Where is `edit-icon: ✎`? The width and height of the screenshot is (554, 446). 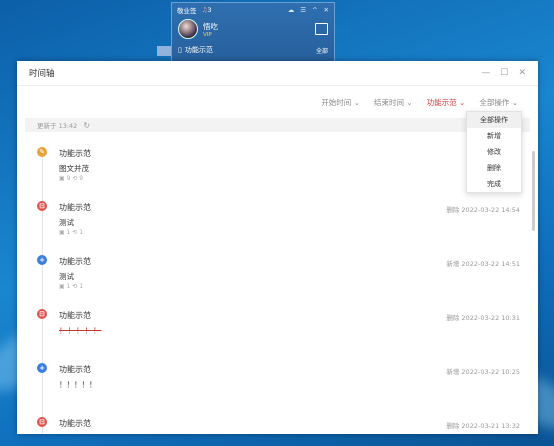 edit-icon: ✎ is located at coordinates (42, 152).